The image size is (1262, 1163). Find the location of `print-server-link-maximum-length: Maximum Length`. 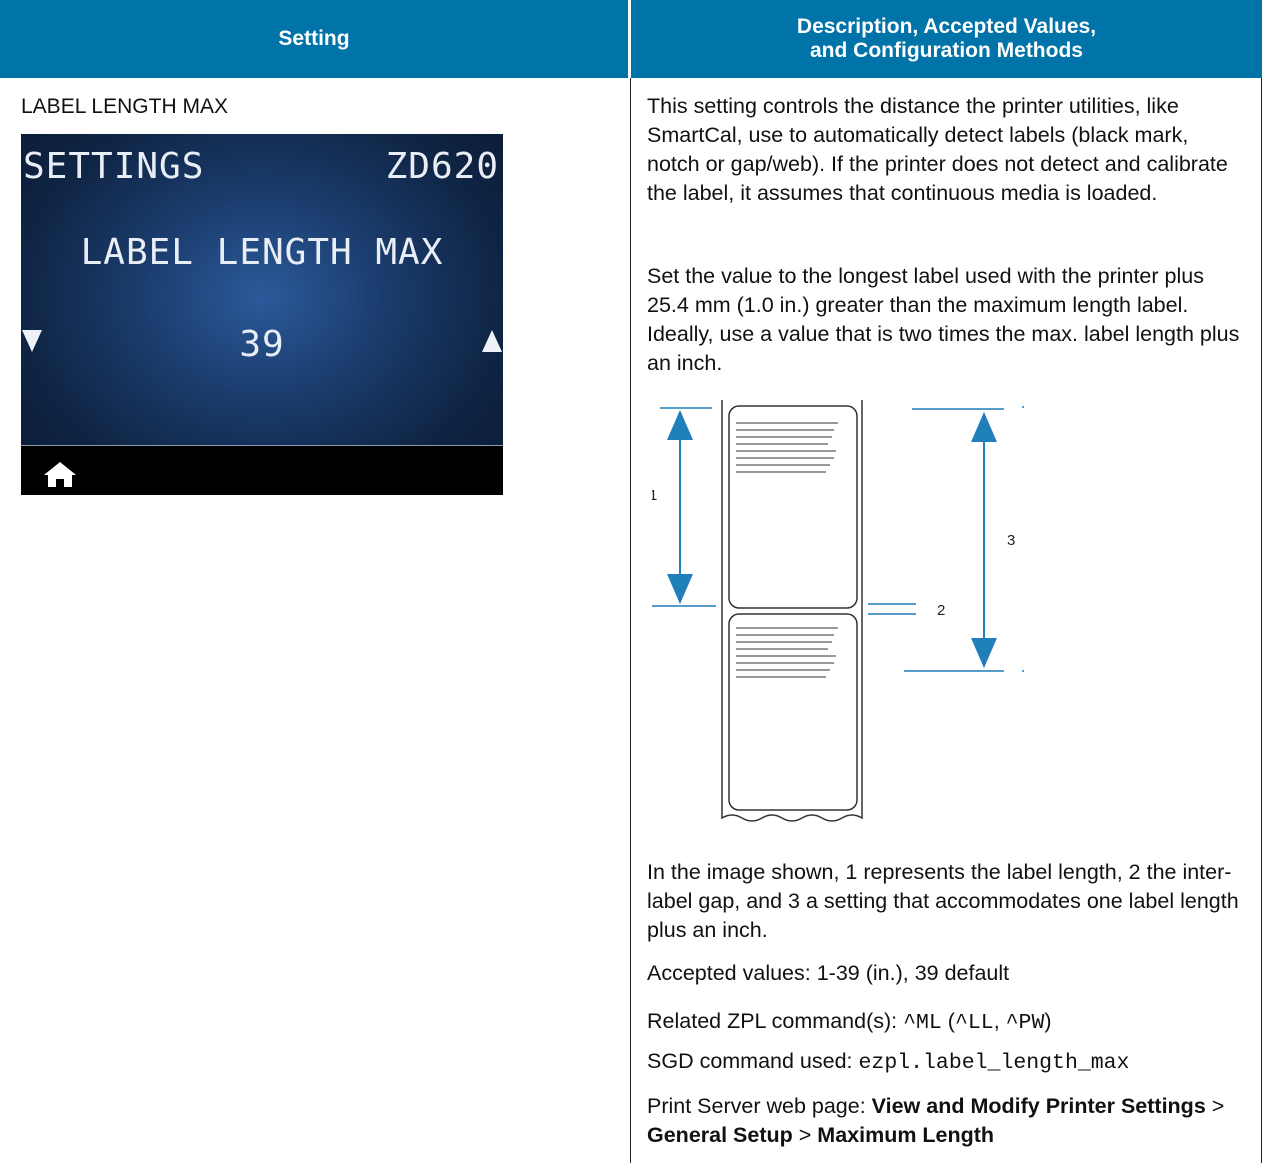

print-server-link-maximum-length: Maximum Length is located at coordinates (905, 1135).